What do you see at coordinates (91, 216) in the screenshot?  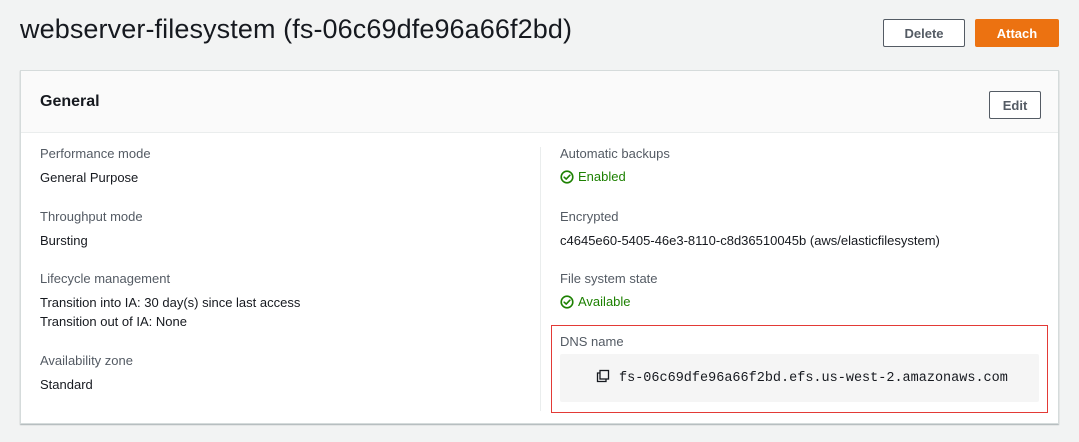 I see `throughput-mode-label: Throughput mode` at bounding box center [91, 216].